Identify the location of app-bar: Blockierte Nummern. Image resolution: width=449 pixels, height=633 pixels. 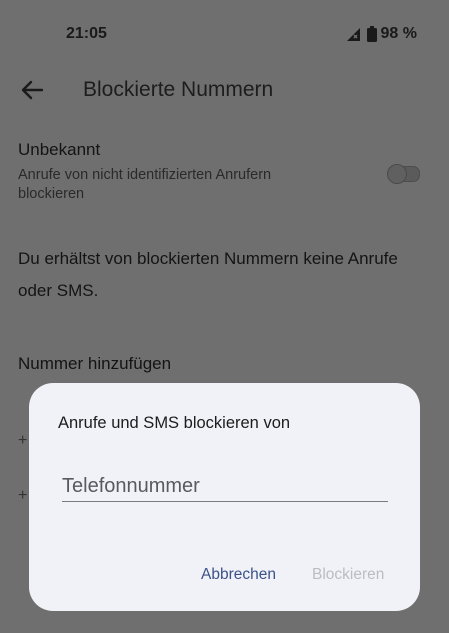
(224, 90).